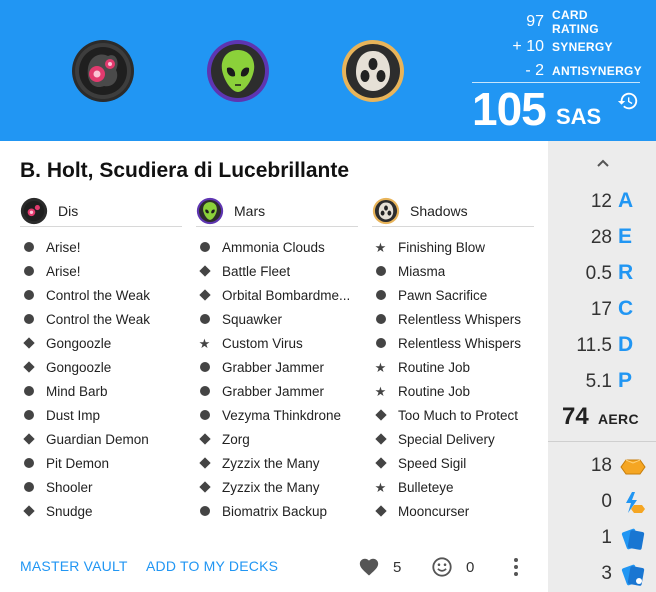 Image resolution: width=656 pixels, height=592 pixels. Describe the element at coordinates (534, 70) in the screenshot. I see `antisynergy-value: - 2` at that location.